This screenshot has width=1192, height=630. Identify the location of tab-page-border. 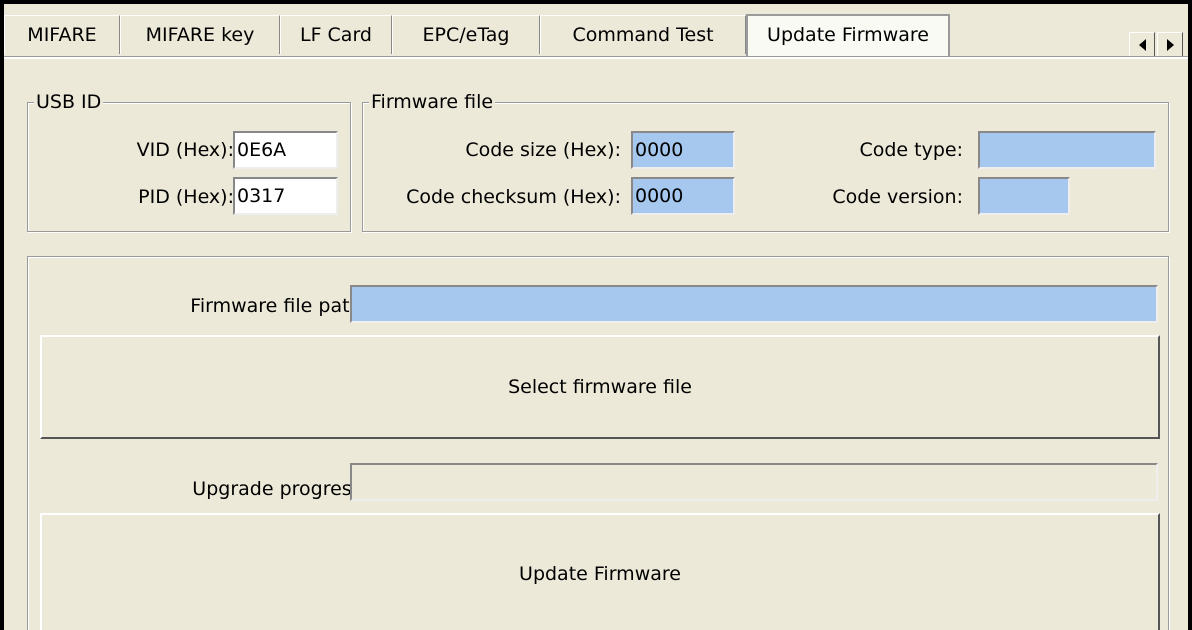
(596, 57).